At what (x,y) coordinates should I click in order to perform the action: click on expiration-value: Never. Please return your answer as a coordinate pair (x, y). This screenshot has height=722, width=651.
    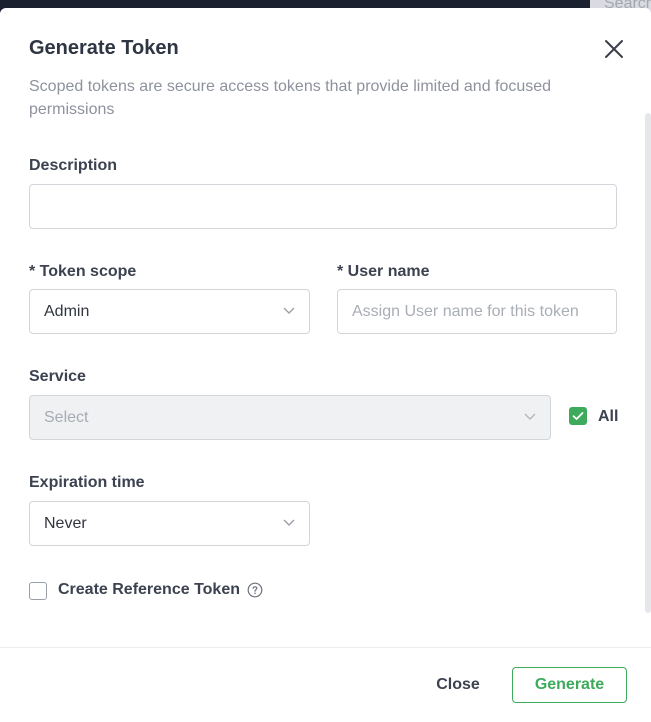
    Looking at the image, I should click on (65, 523).